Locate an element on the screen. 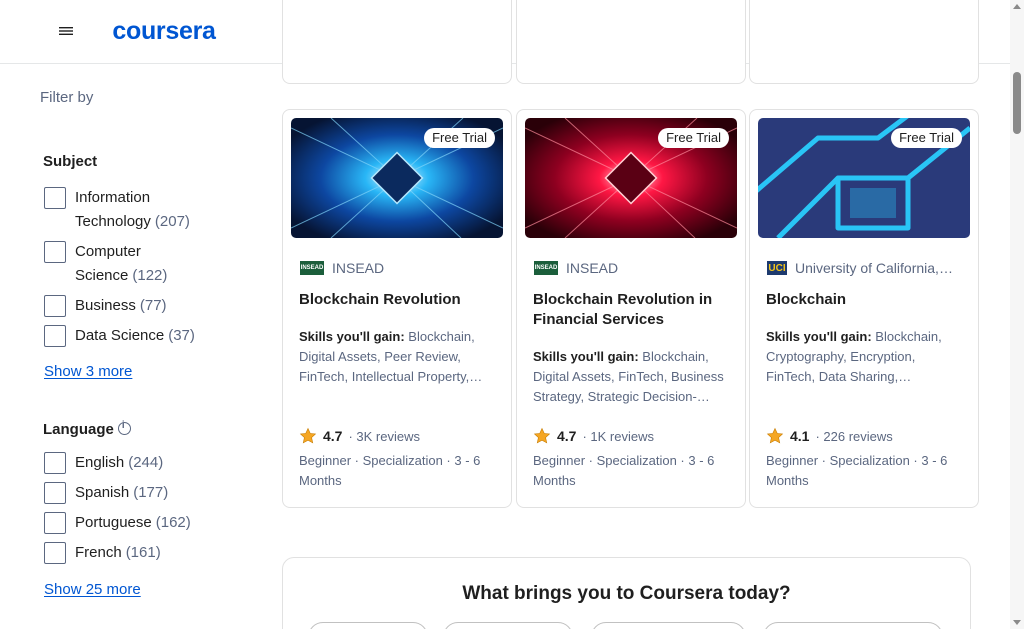 Image resolution: width=1024 pixels, height=629 pixels. hamburger-menu-icon is located at coordinates (66, 31).